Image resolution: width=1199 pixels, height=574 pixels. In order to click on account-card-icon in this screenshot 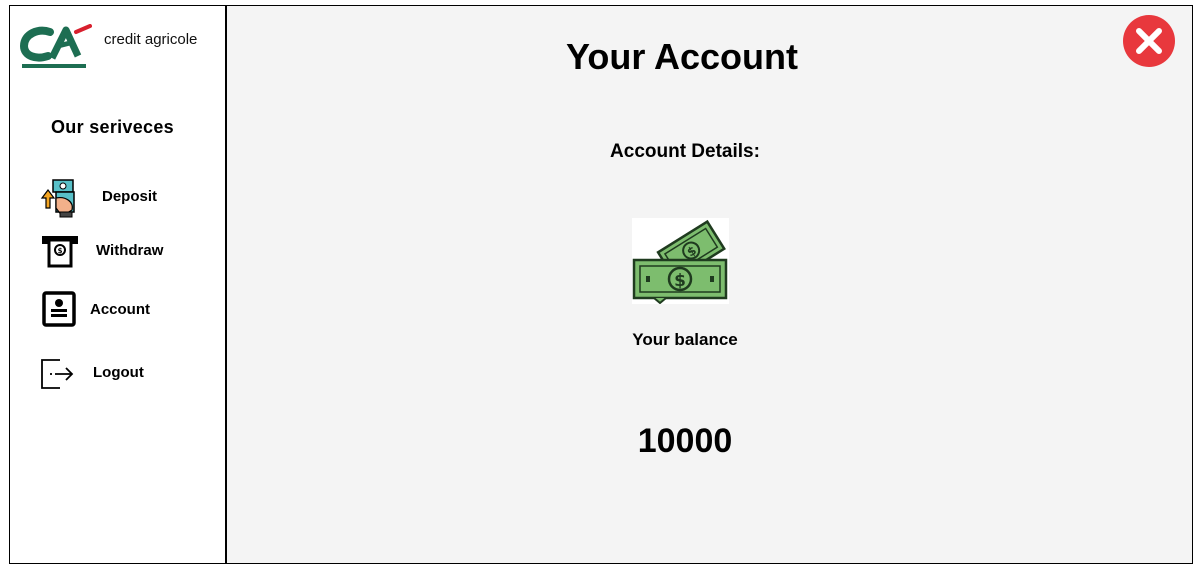, I will do `click(59, 309)`.